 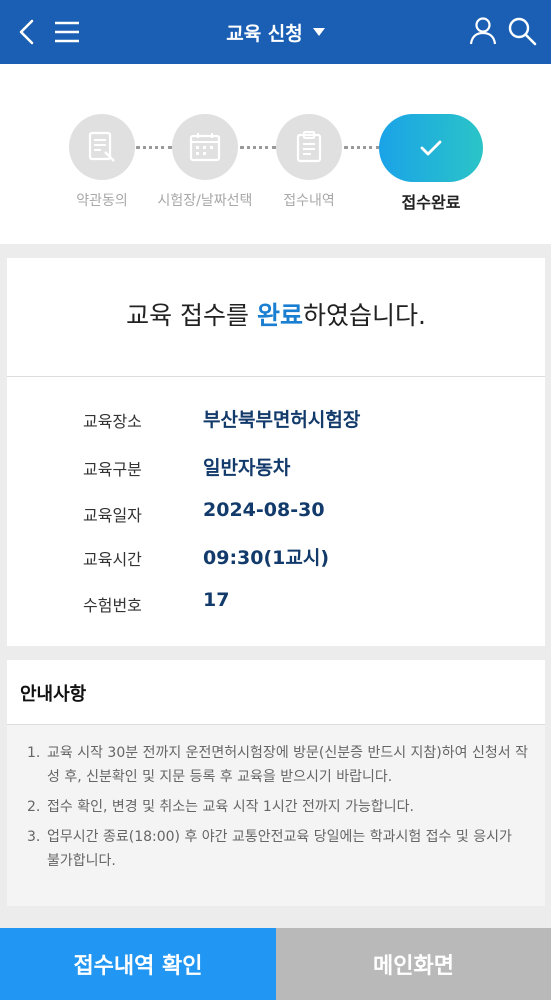 I want to click on info-key: 교육장소, so click(x=112, y=421).